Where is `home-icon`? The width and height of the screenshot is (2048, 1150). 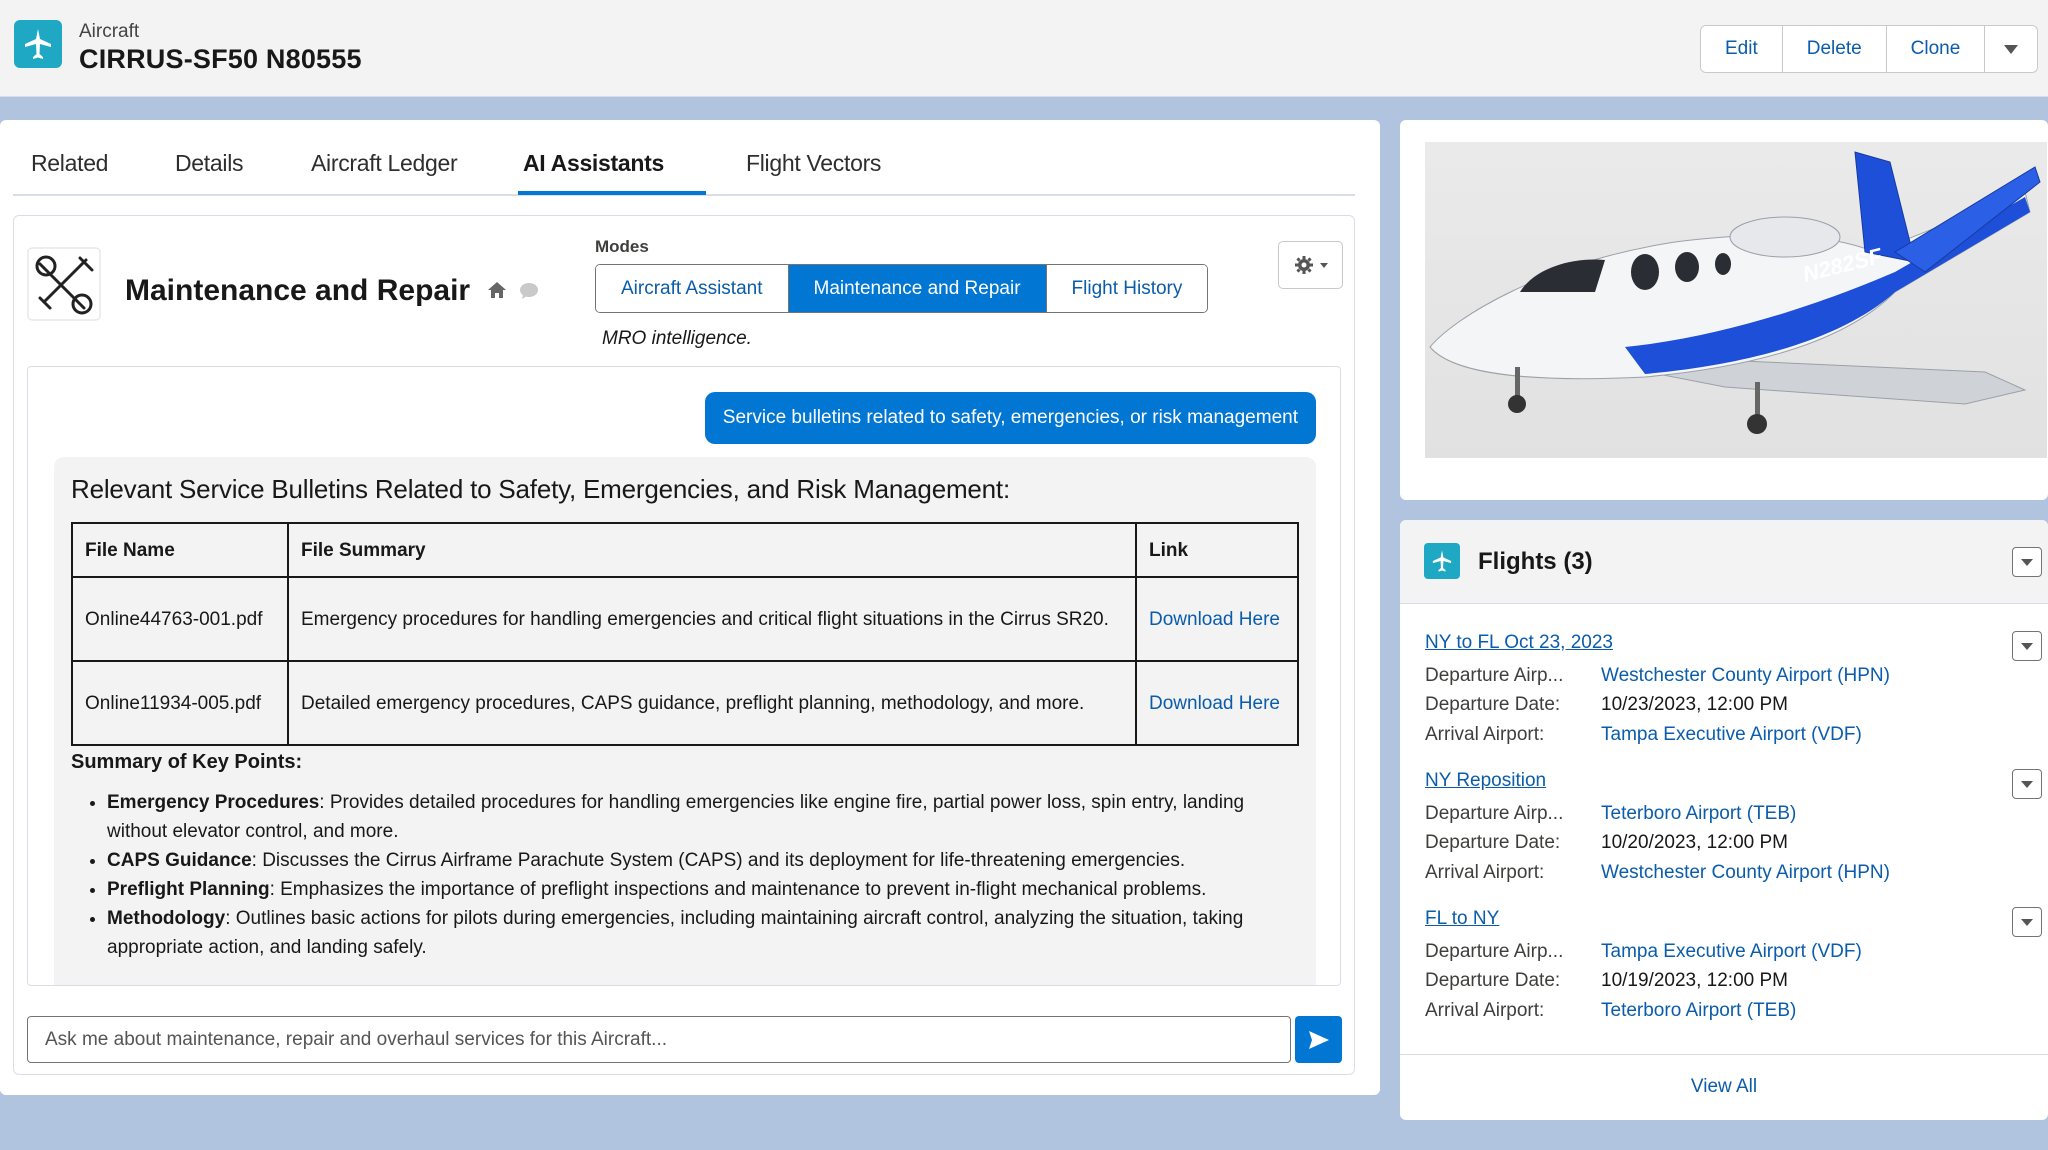
home-icon is located at coordinates (497, 292).